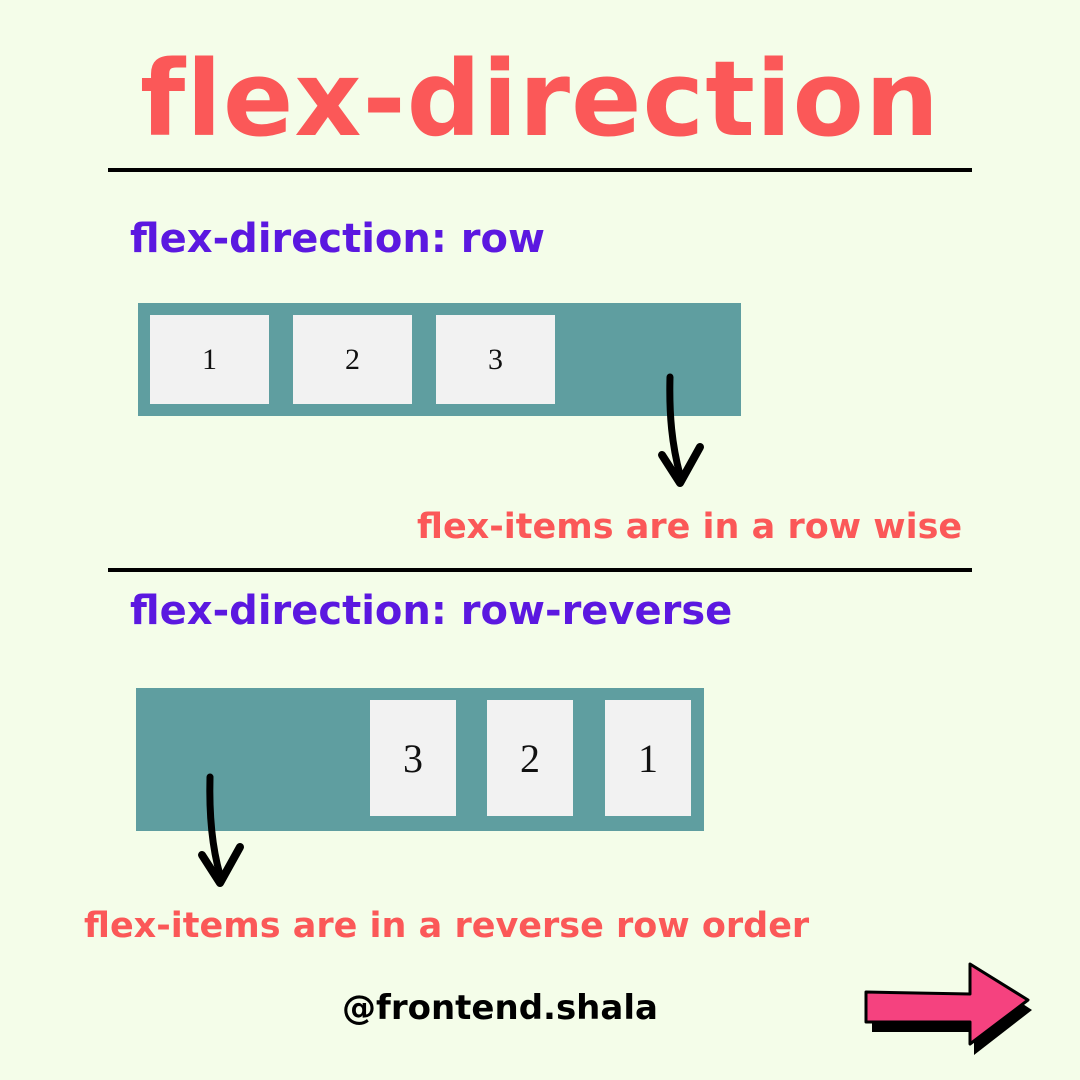 The width and height of the screenshot is (1080, 1080). I want to click on row-reverse-heading: flex-direction: row-reverse, so click(431, 611).